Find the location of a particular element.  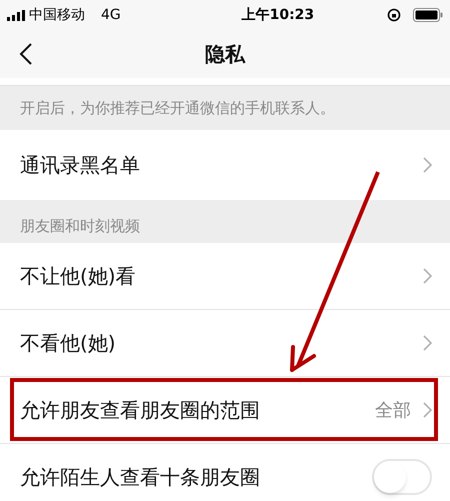

settings-row: 通讯录黑名单 is located at coordinates (225, 165).